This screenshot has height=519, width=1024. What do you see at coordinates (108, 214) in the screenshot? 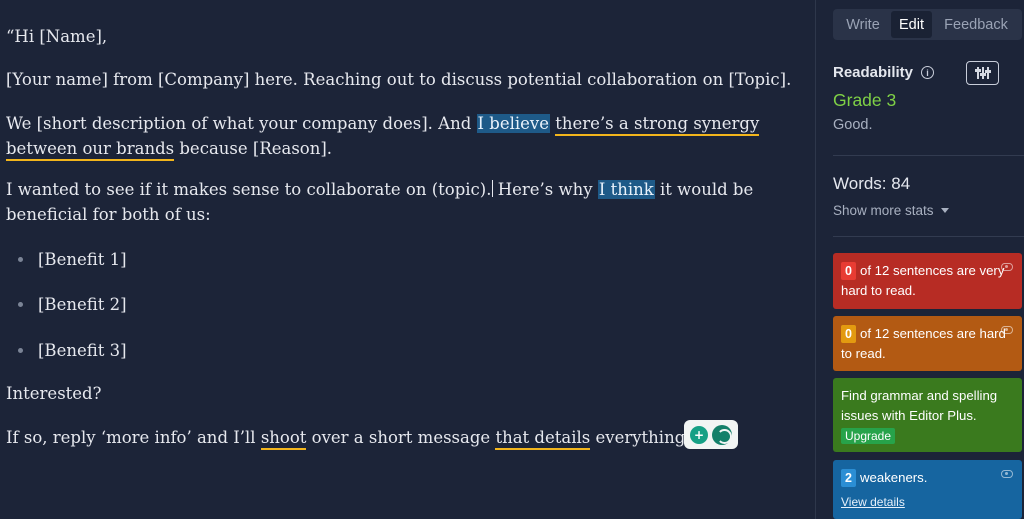
I see `text-span: beneficial for both of us:` at bounding box center [108, 214].